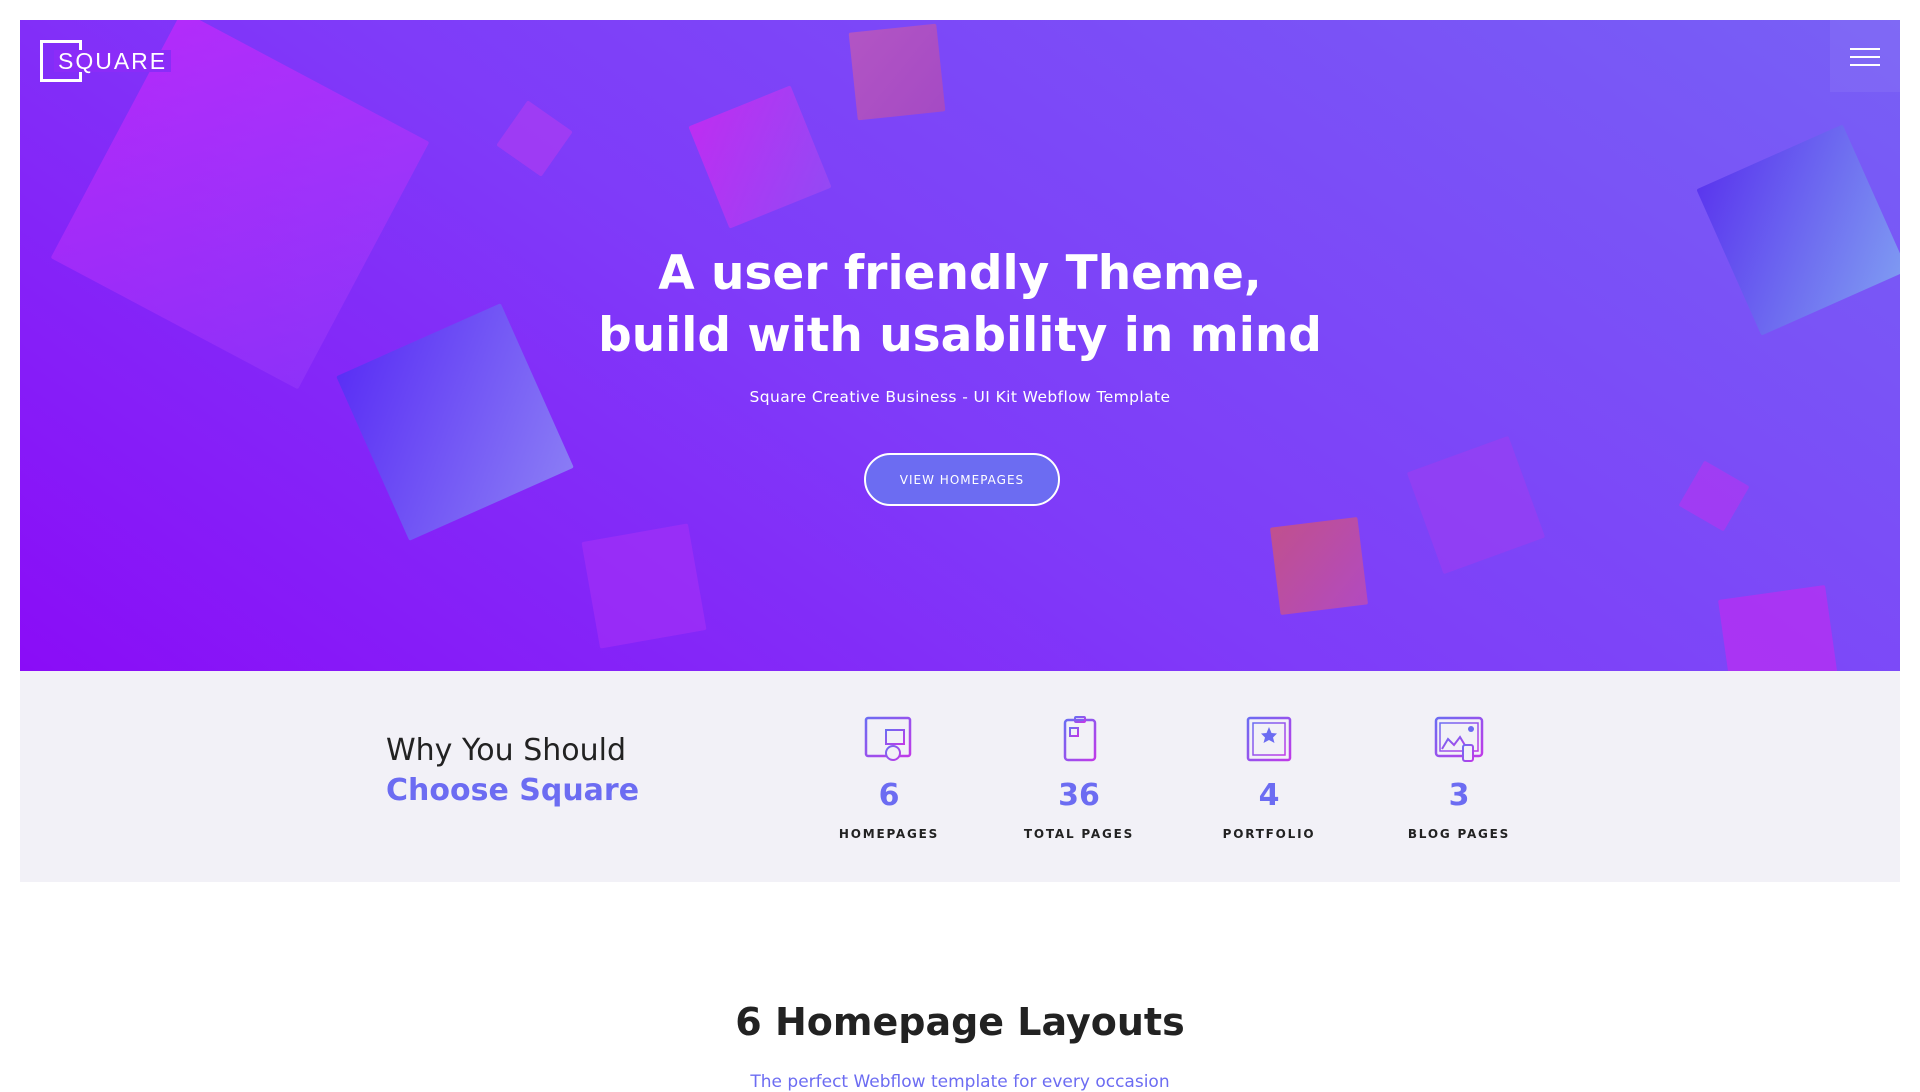 The height and width of the screenshot is (1092, 1920). Describe the element at coordinates (506, 750) in the screenshot. I see `why-line1: Why You Should` at that location.